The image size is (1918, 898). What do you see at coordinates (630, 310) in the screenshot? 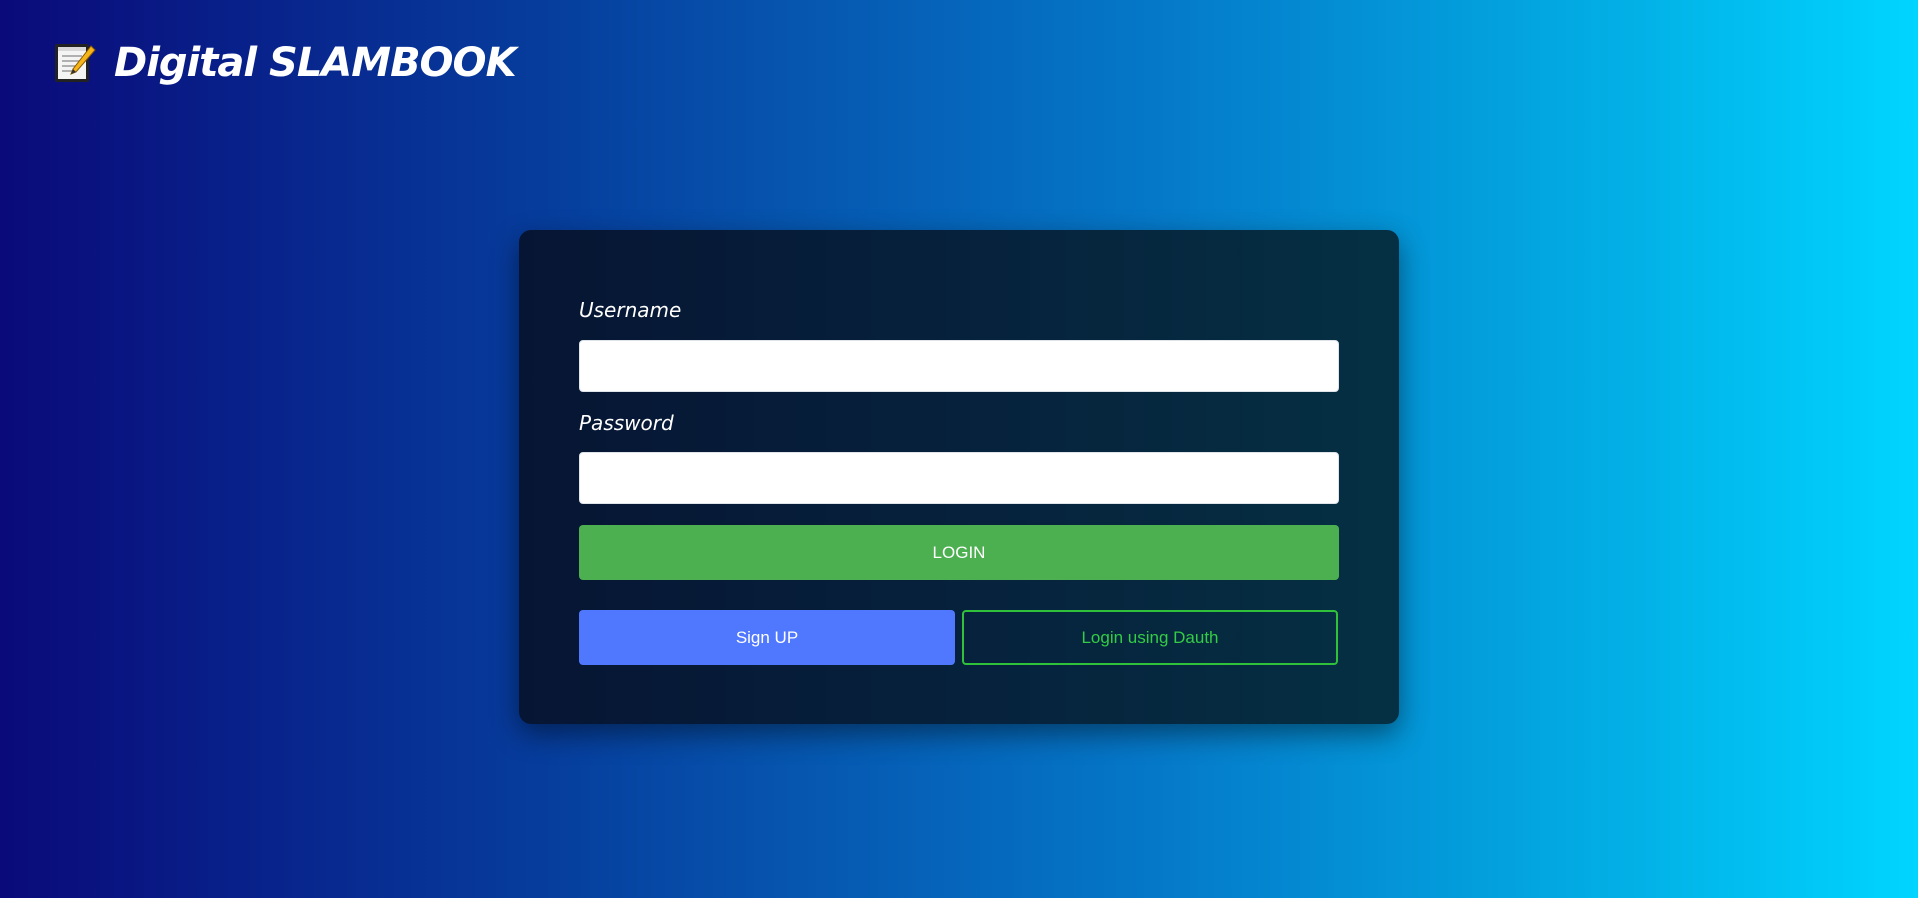
I see `username-label: Username` at bounding box center [630, 310].